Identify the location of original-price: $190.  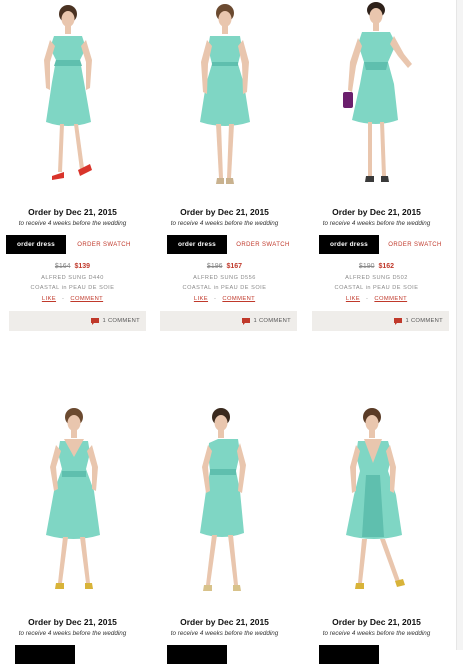
(366, 266).